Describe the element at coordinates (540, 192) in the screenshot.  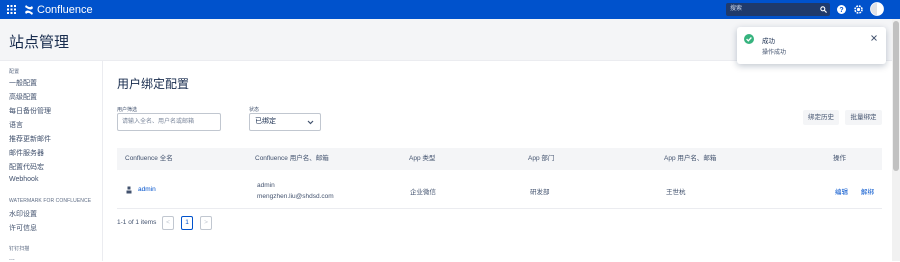
I see `row-app-dept: 研发部` at that location.